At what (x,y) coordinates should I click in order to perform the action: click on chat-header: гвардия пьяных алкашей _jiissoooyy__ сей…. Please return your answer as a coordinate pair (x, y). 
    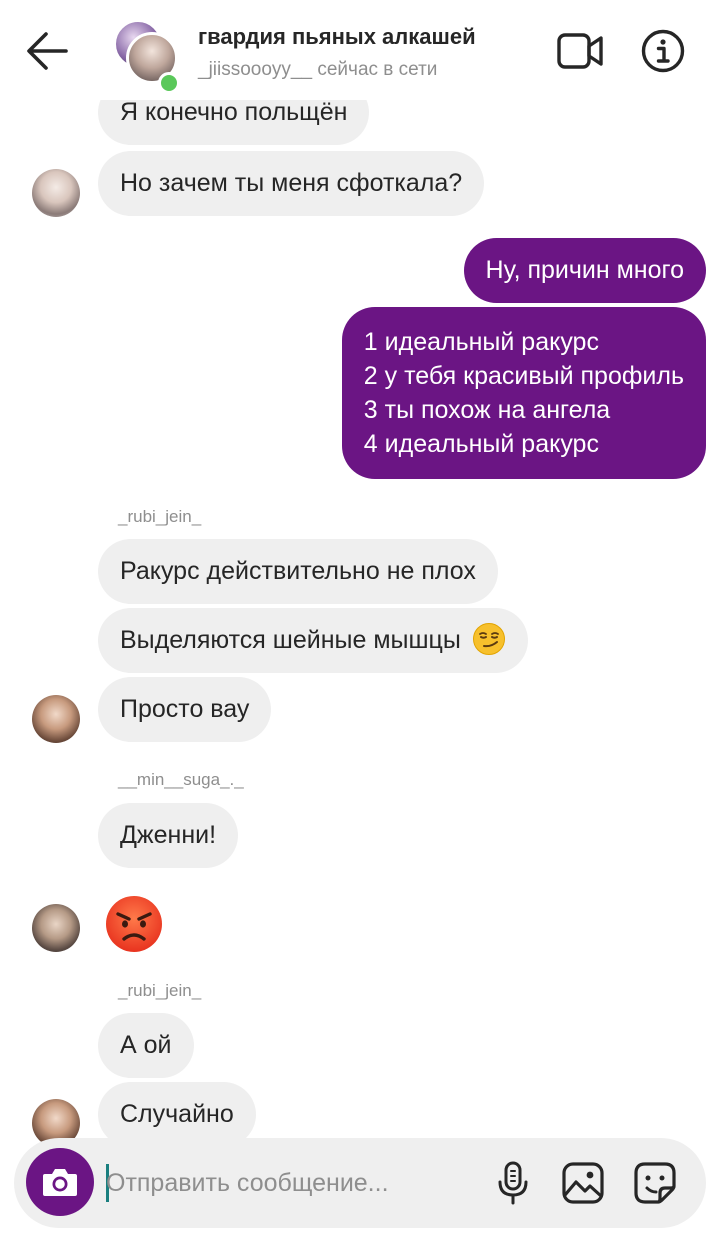
    Looking at the image, I should click on (360, 50).